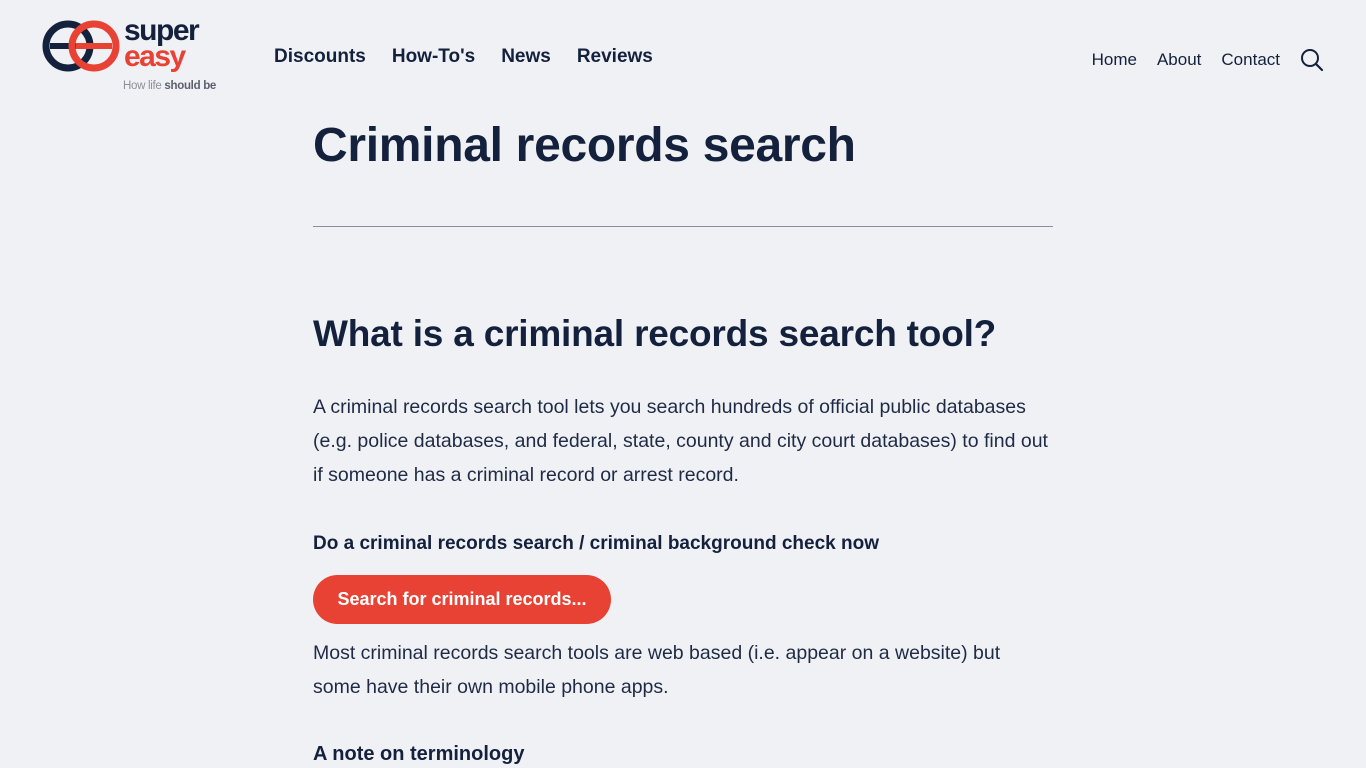  I want to click on title-divider, so click(683, 226).